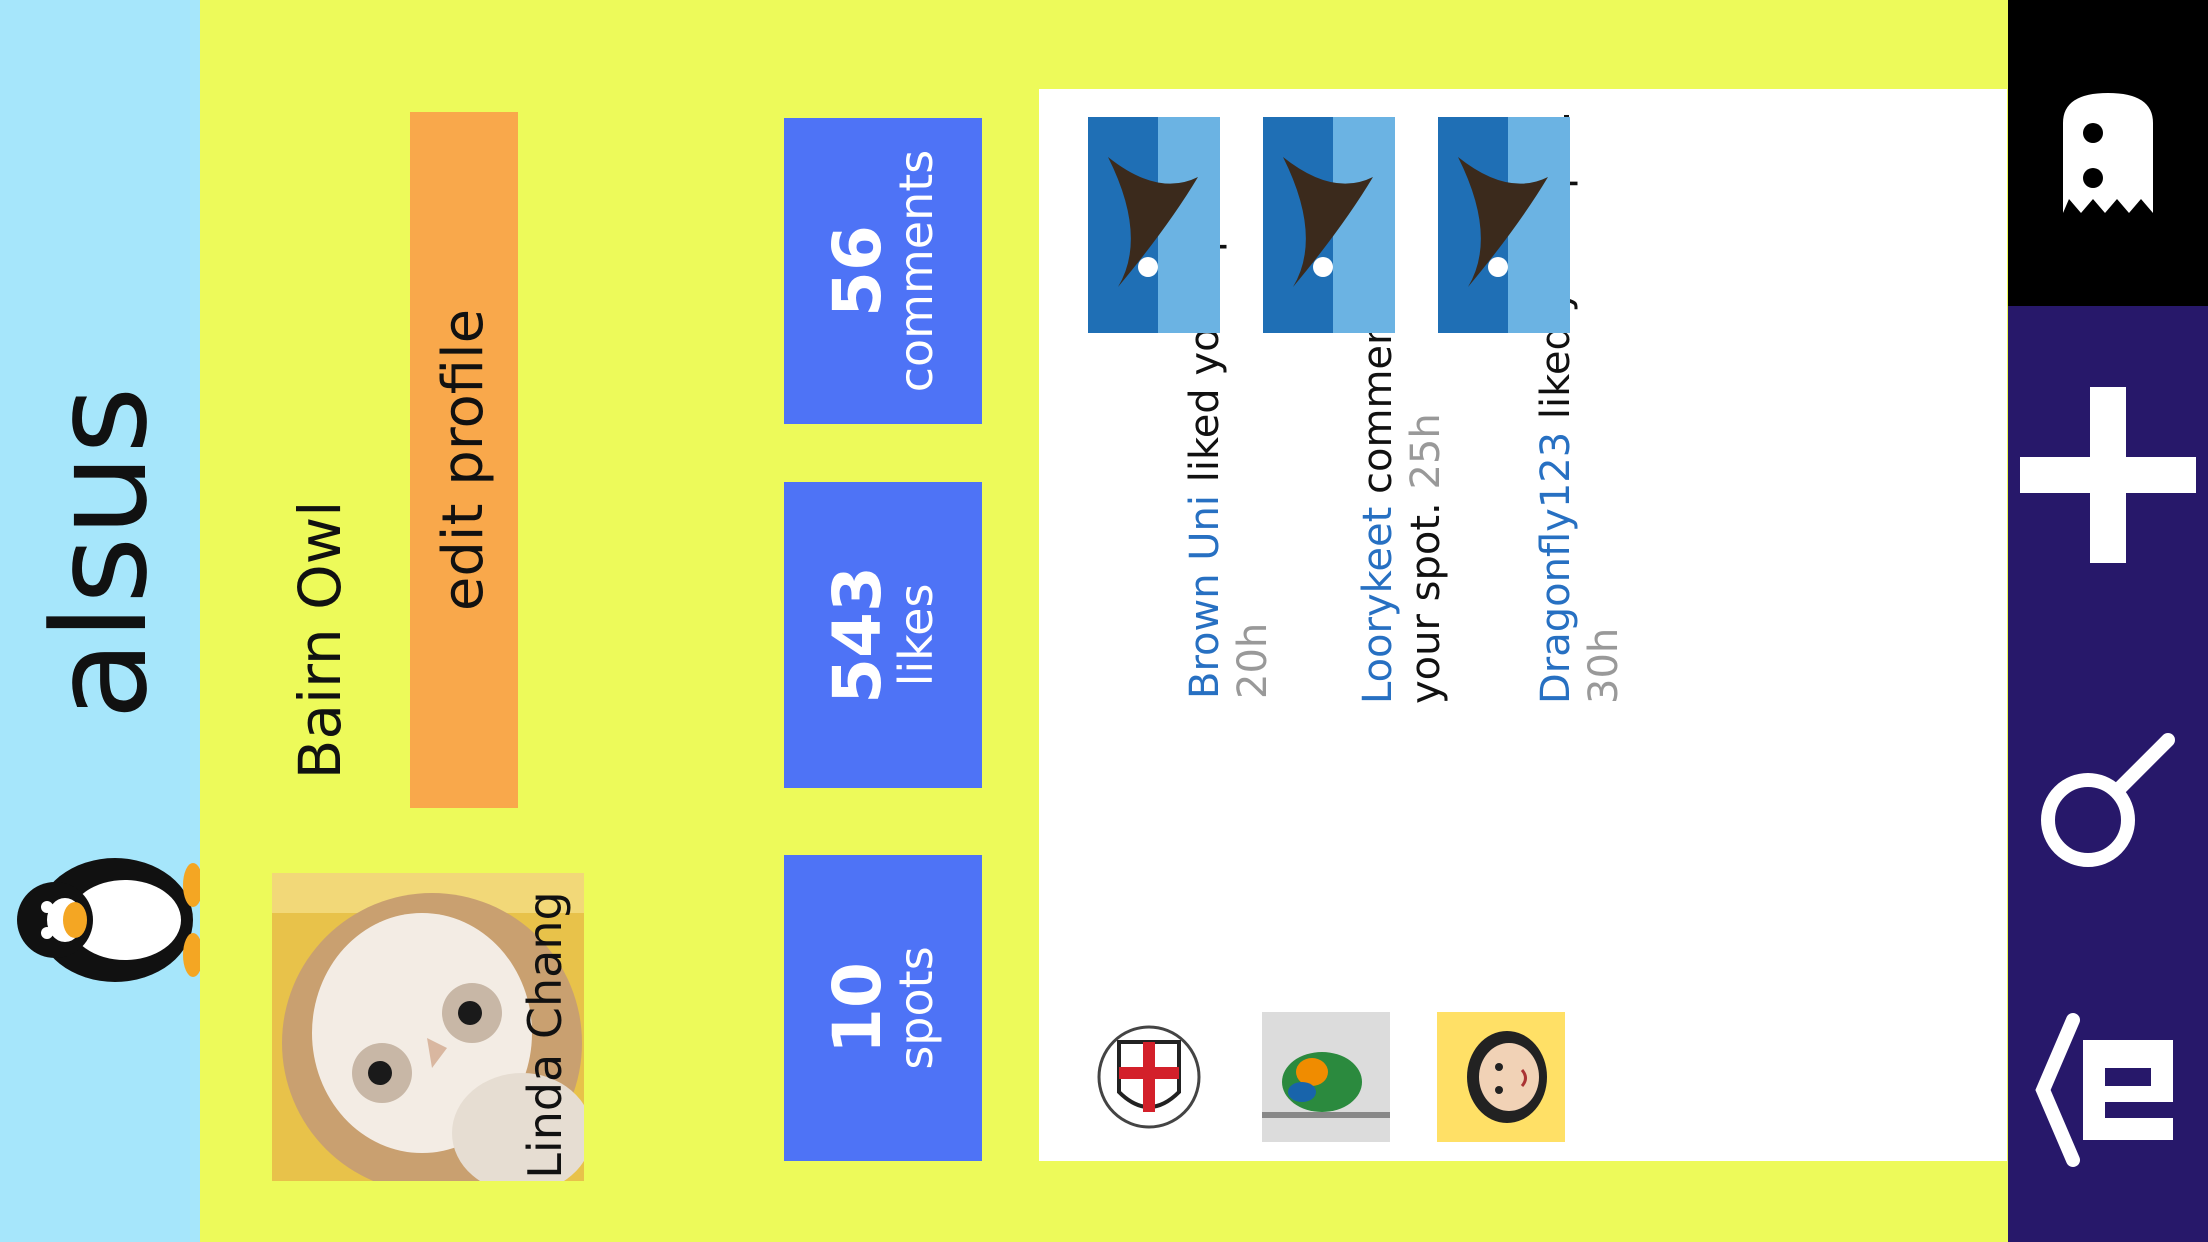  I want to click on stat-comments-value: 56, so click(857, 271).